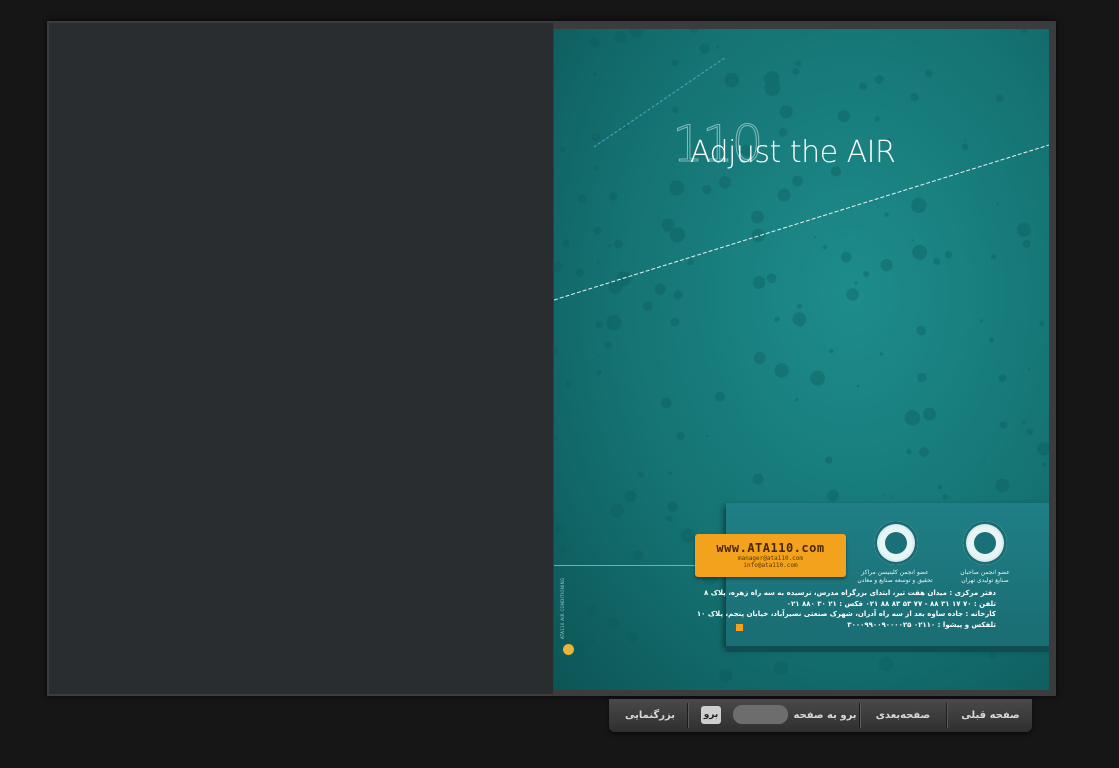 The image size is (1119, 768). I want to click on cover-tagline: Adjust the AIR, so click(793, 152).